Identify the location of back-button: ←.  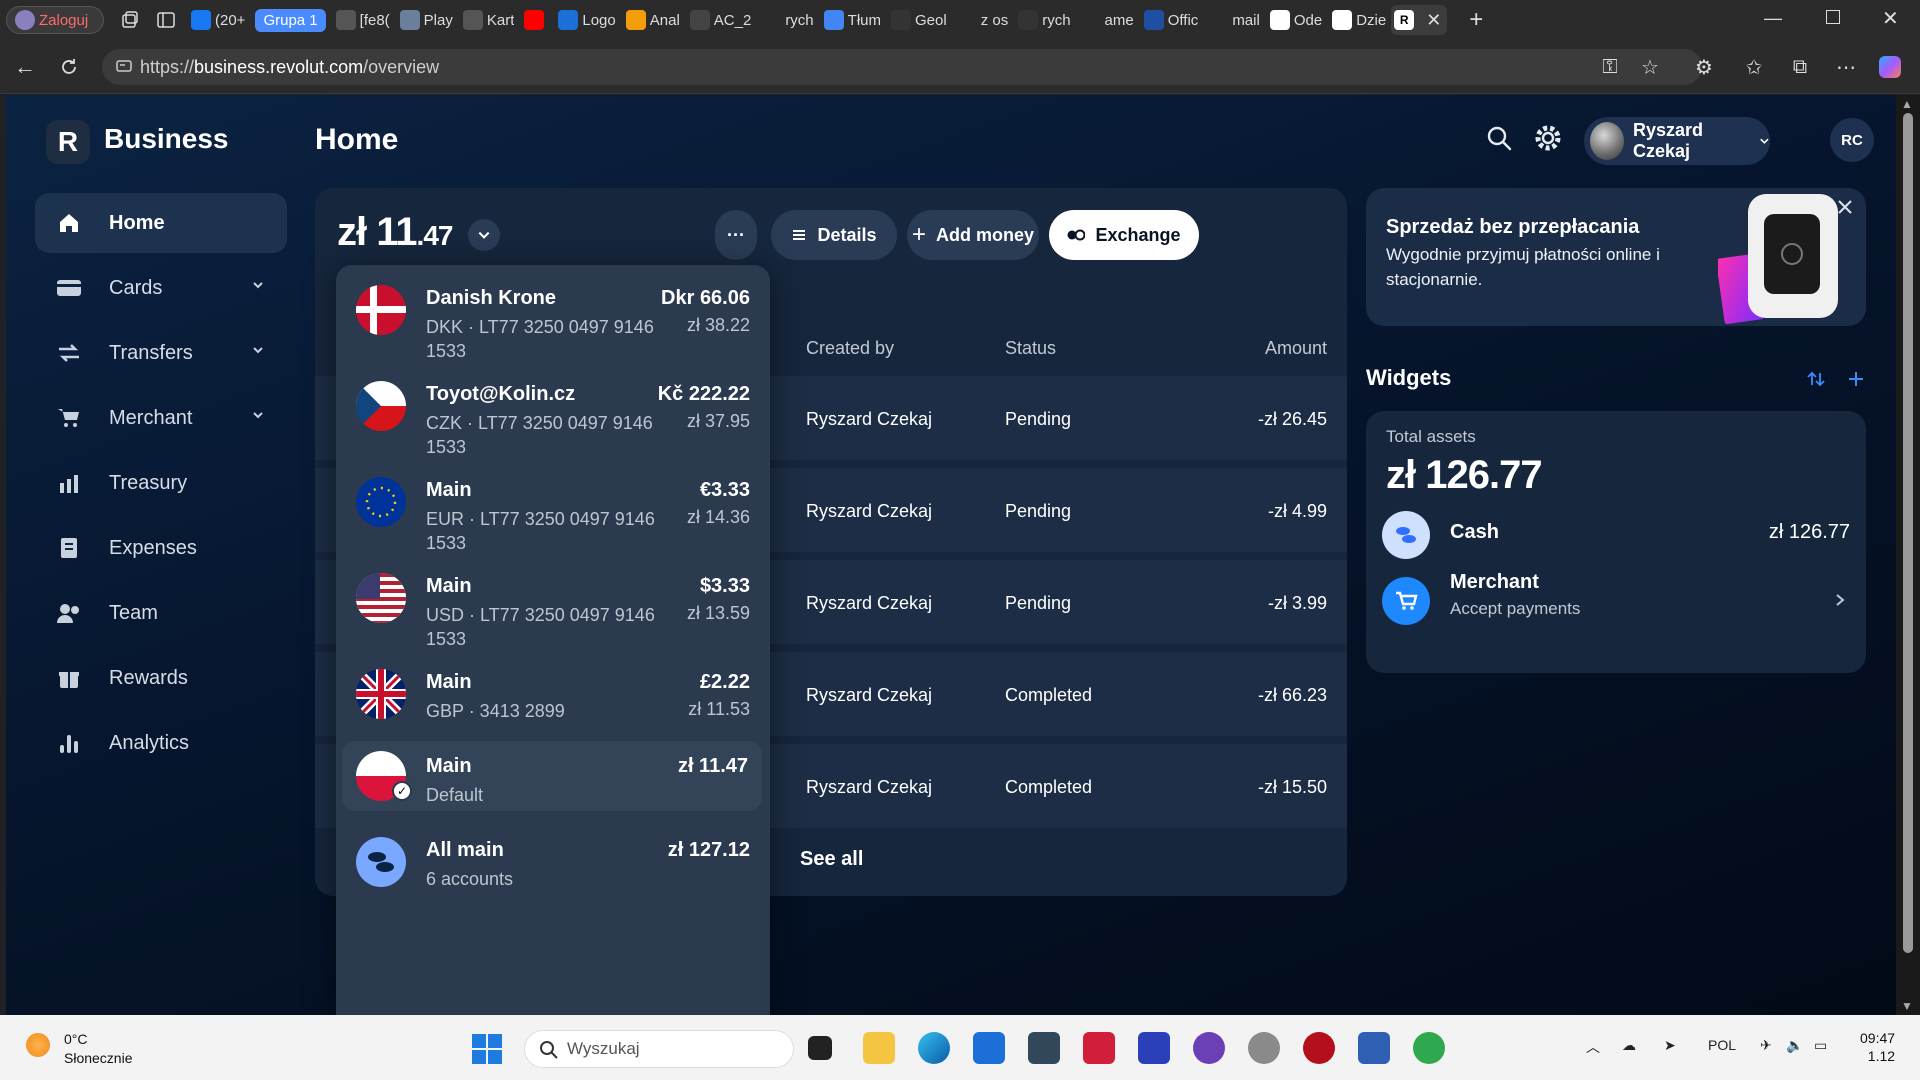
(25, 67).